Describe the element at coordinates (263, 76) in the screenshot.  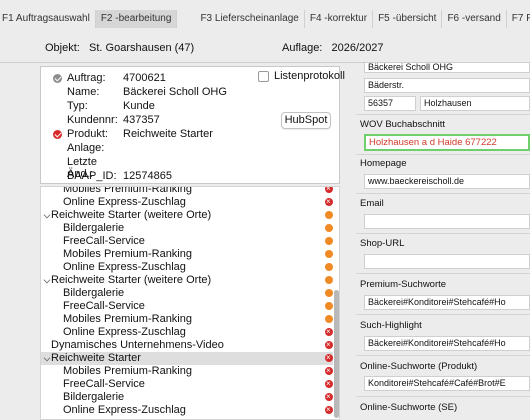
I see `checkbox-box` at that location.